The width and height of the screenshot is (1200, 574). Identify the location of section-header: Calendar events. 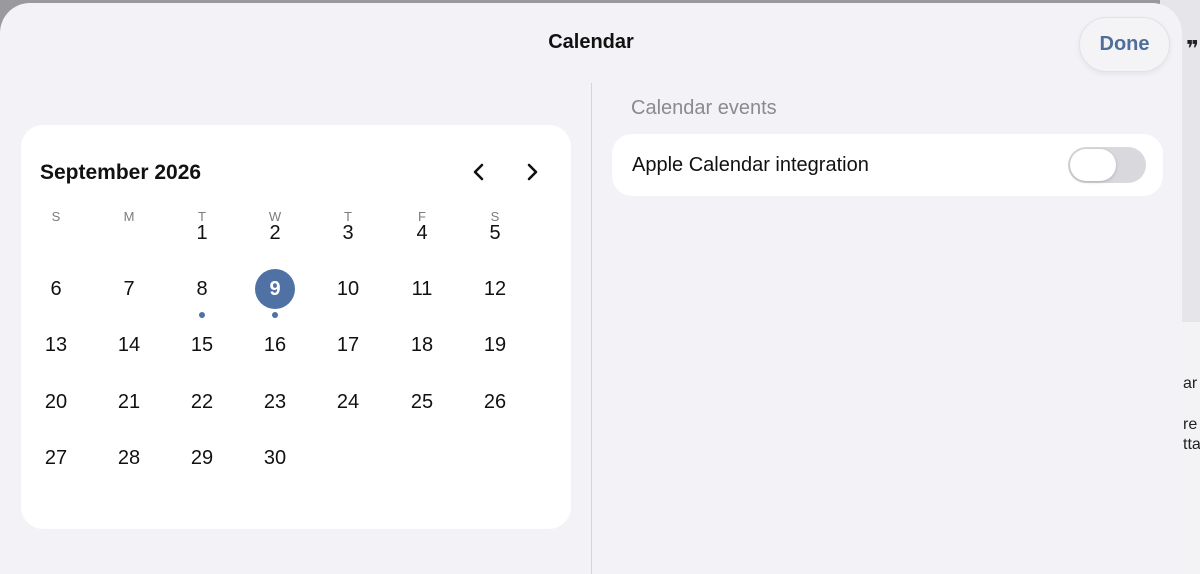
(704, 108).